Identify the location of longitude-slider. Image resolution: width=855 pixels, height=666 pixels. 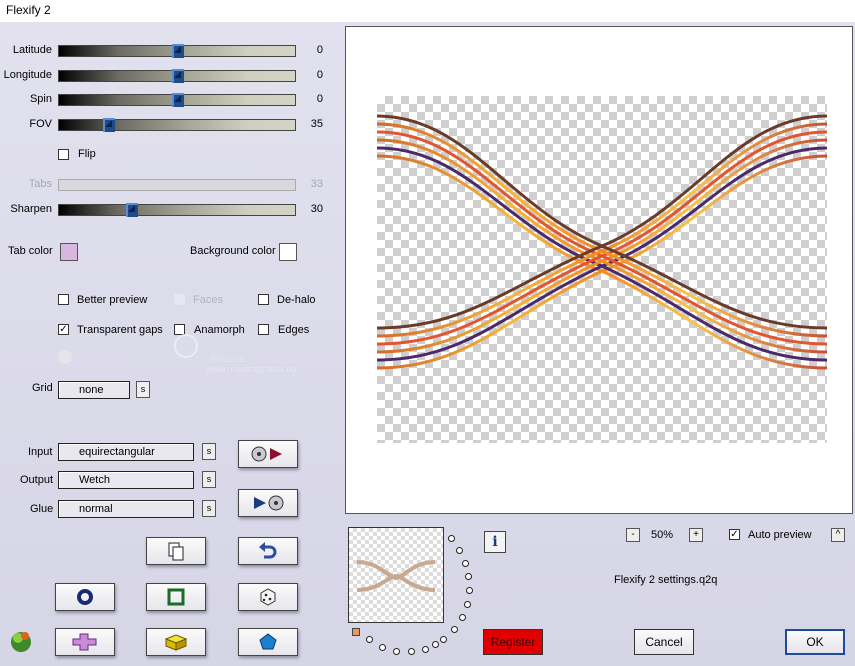
(177, 76).